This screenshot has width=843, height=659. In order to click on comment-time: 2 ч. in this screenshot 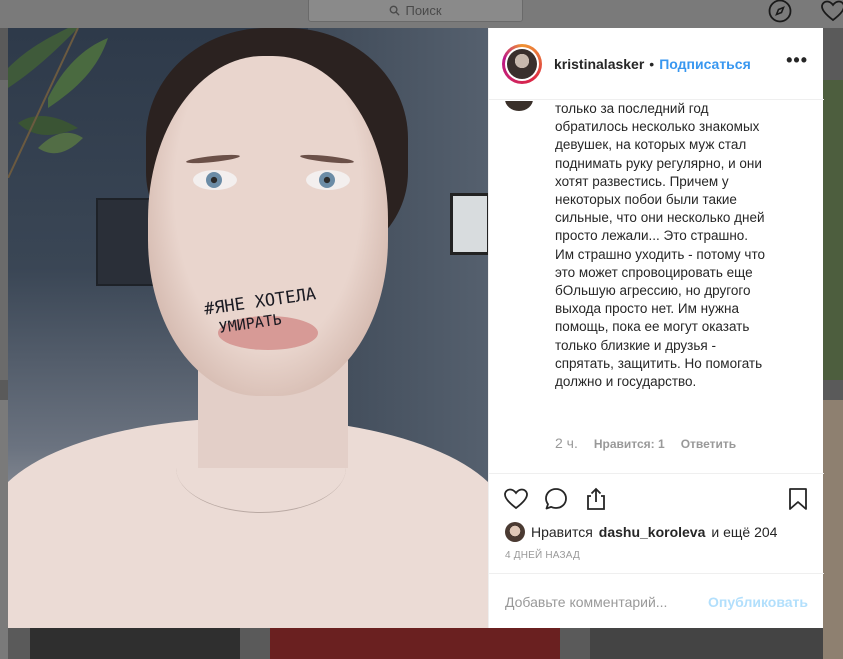, I will do `click(566, 443)`.